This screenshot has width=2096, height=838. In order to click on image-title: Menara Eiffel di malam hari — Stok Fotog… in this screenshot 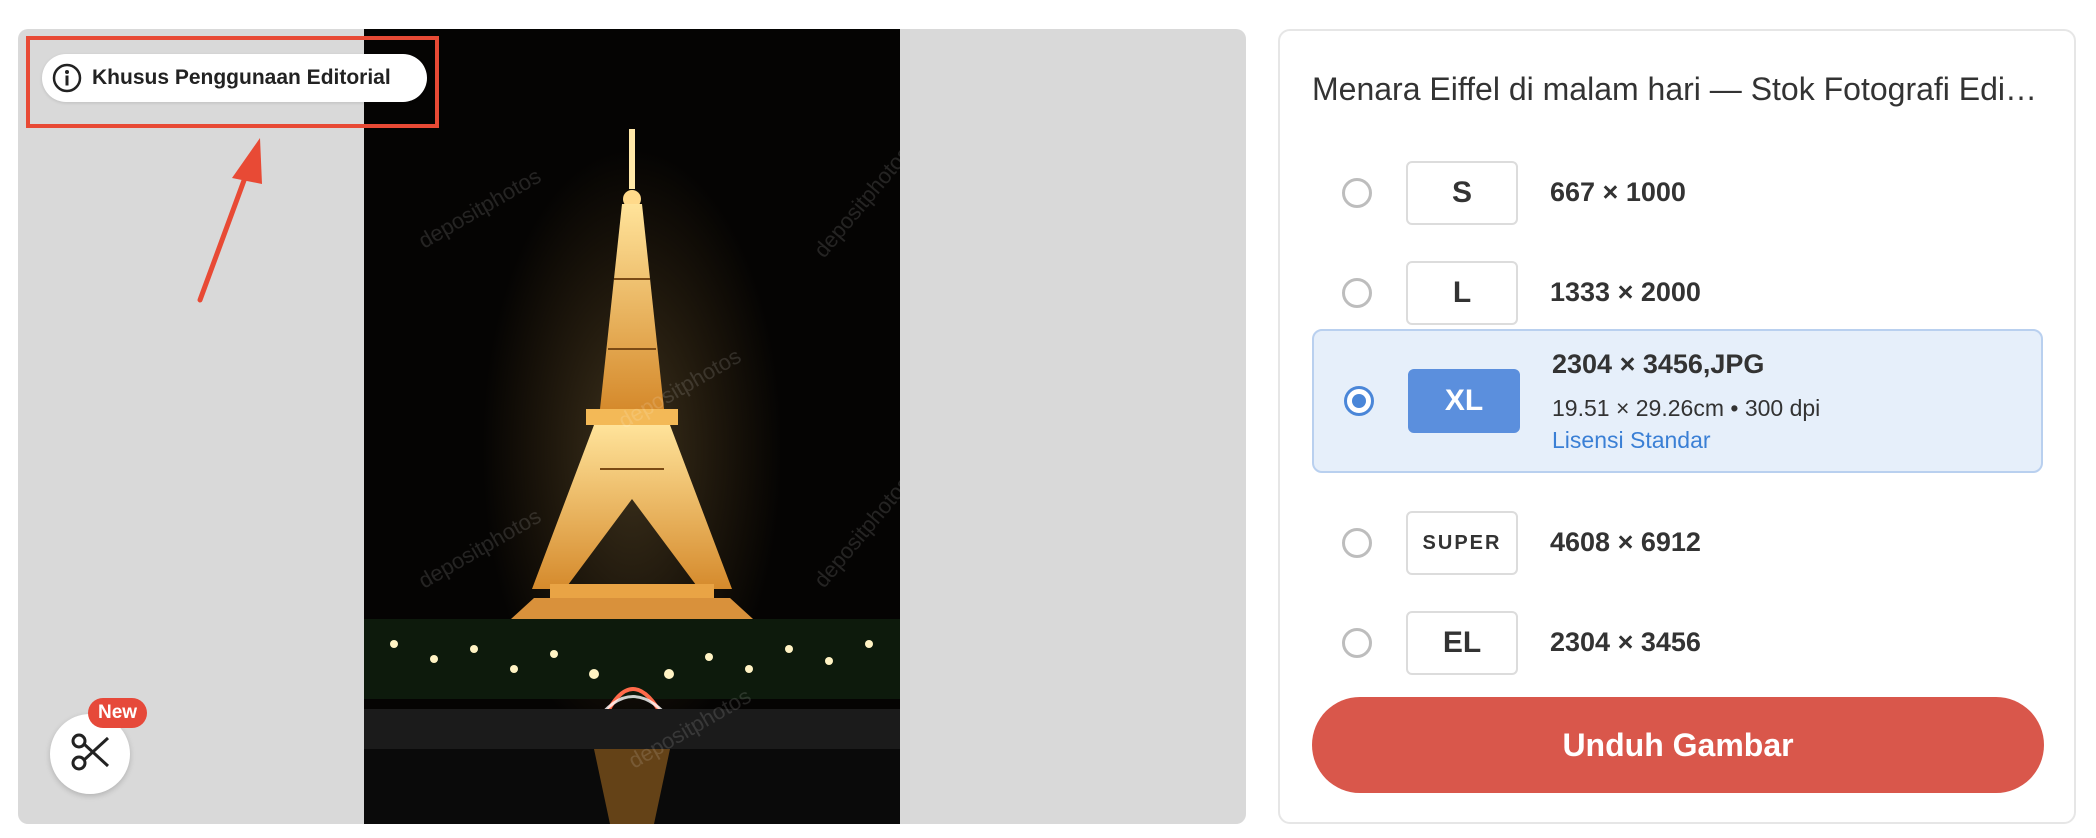, I will do `click(1678, 89)`.